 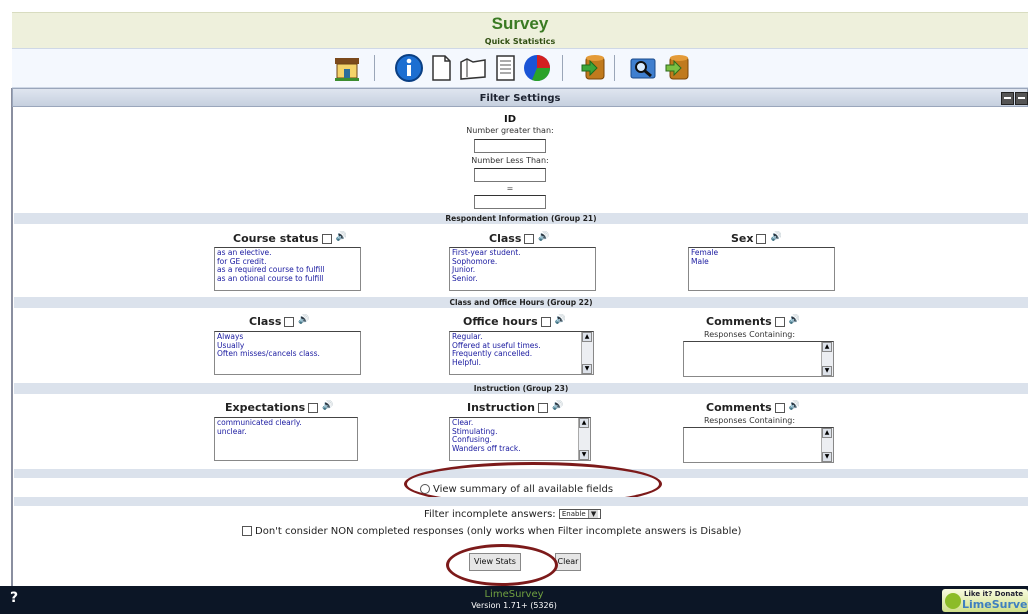 What do you see at coordinates (247, 531) in the screenshot?
I see `noncomplete-checkbox` at bounding box center [247, 531].